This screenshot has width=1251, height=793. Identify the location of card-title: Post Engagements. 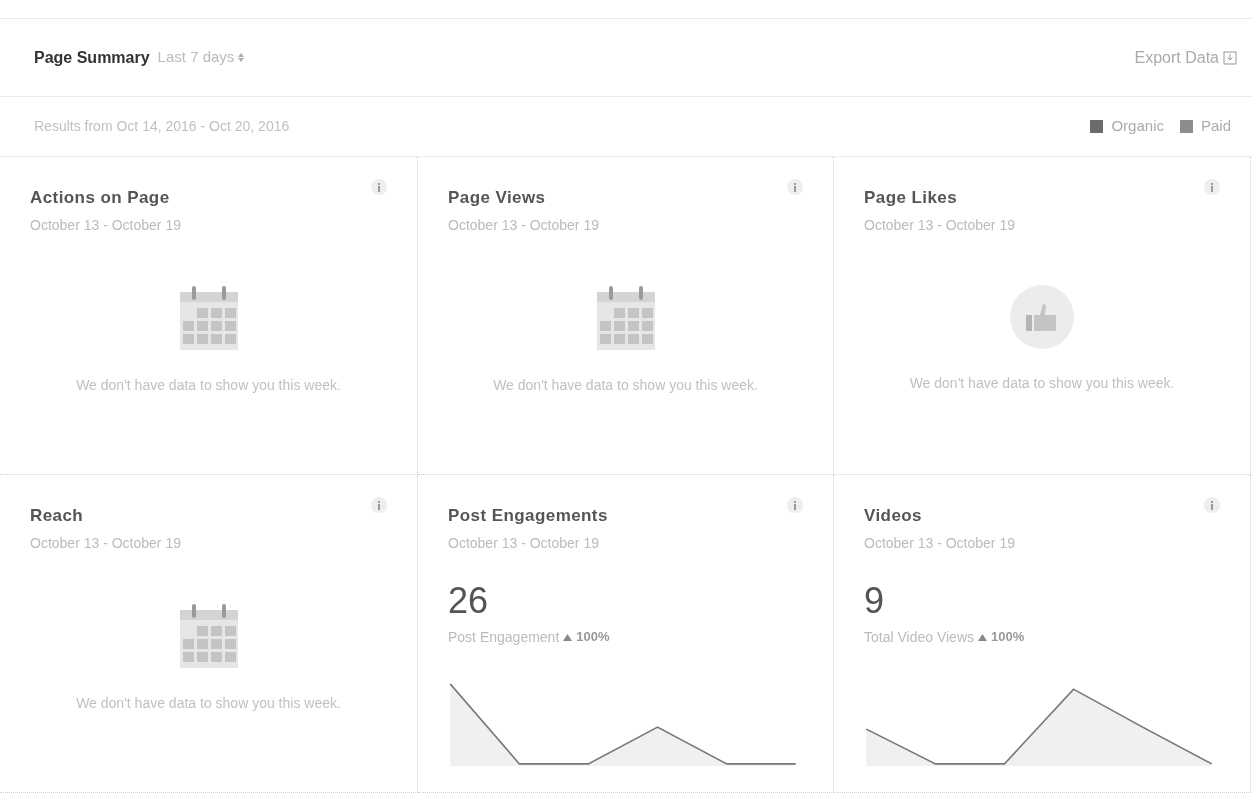
(528, 516).